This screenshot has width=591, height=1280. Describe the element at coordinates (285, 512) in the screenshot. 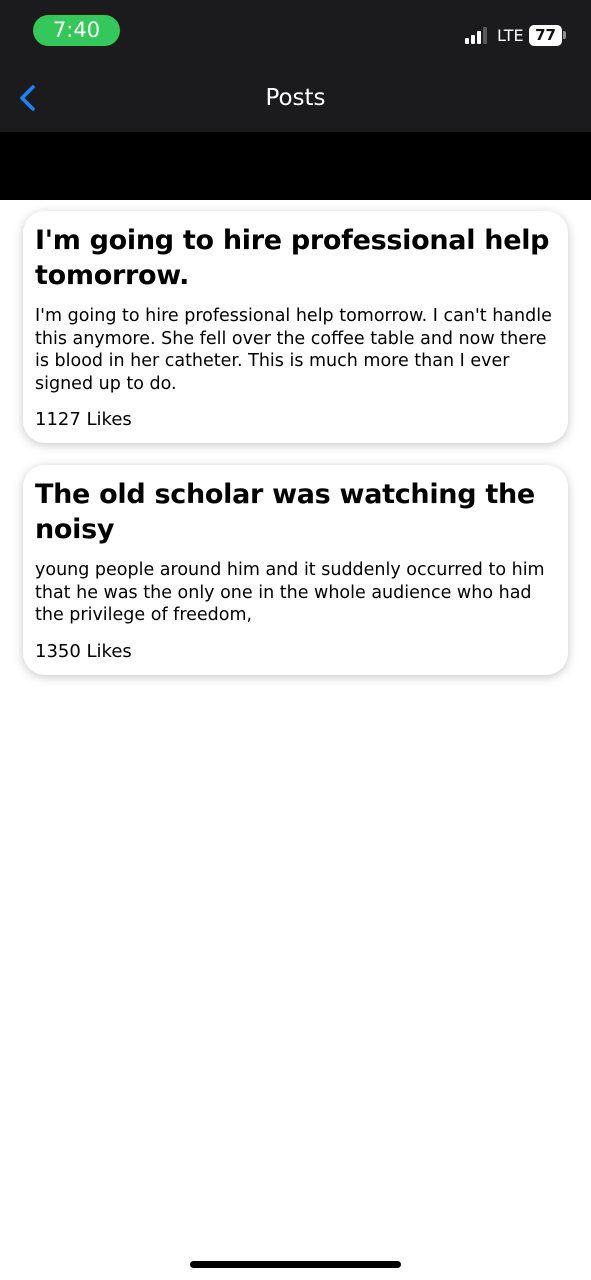

I see `post-title: The old scholar was watching the noisy` at that location.